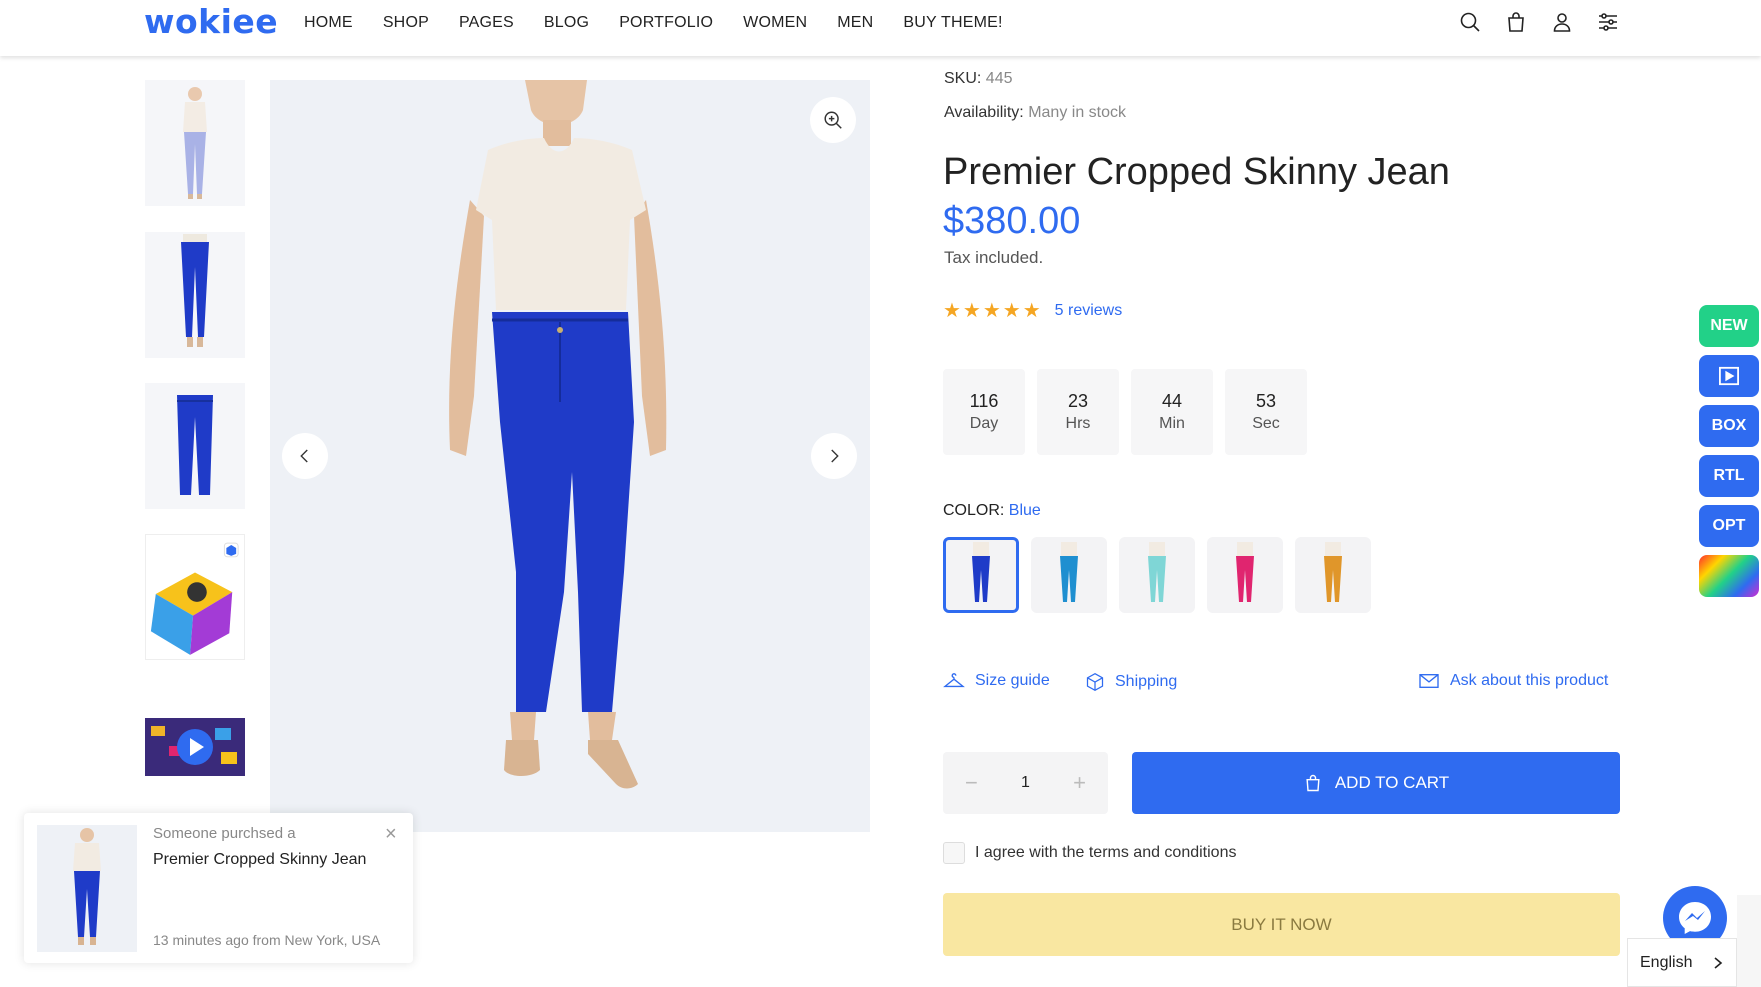 Image resolution: width=1761 pixels, height=987 pixels. Describe the element at coordinates (855, 23) in the screenshot. I see `nav-item-men: MEN` at that location.